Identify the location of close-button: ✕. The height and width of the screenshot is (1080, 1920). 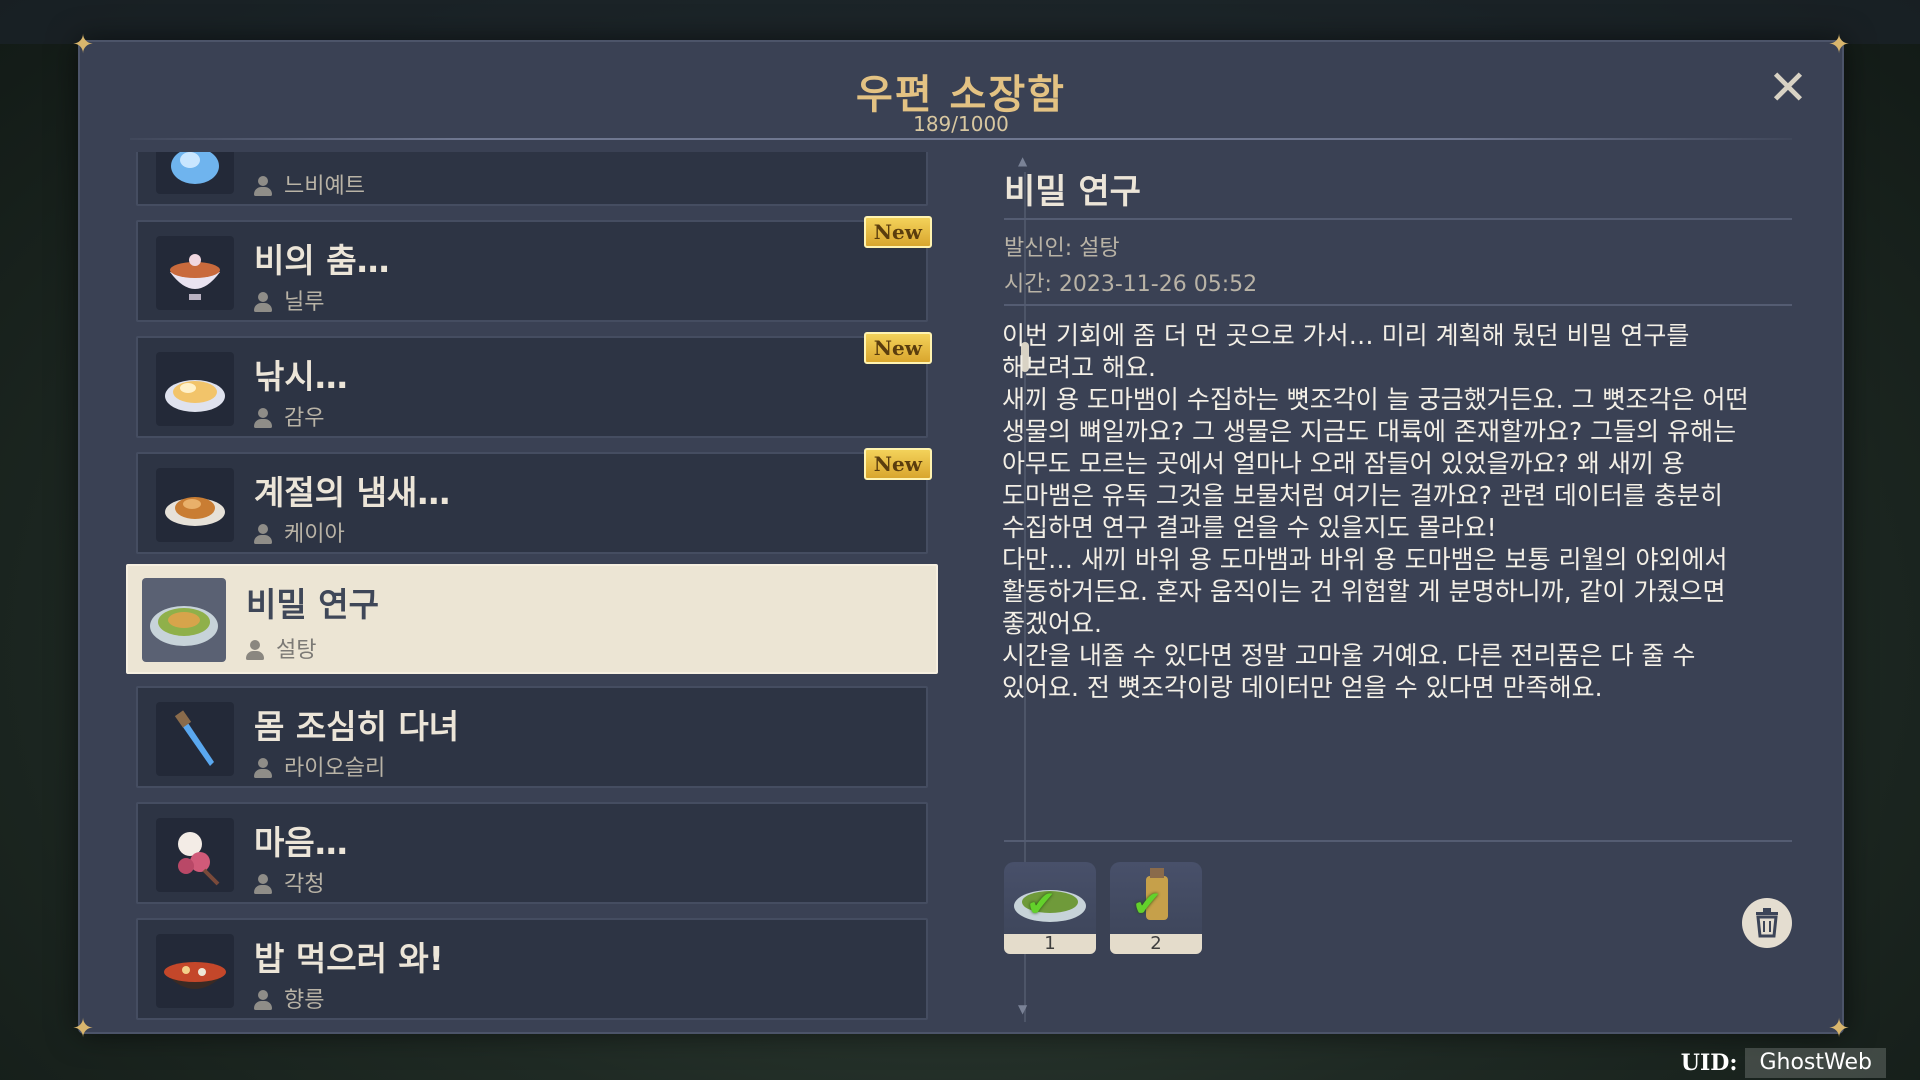
(1788, 88).